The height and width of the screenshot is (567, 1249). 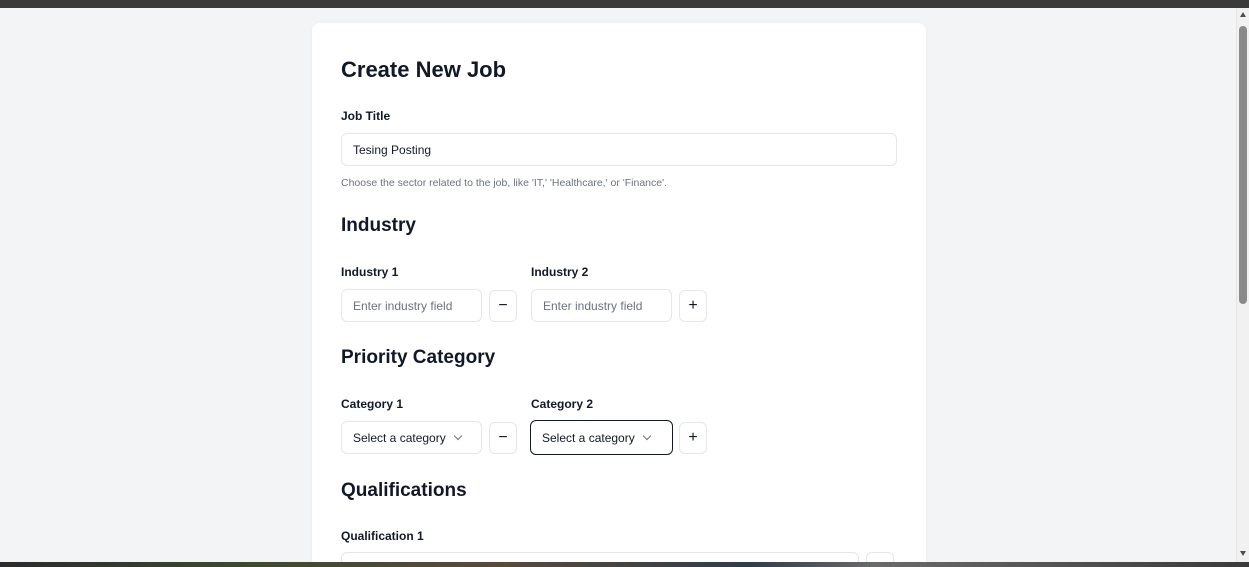 I want to click on remove-category-button: −, so click(x=503, y=438).